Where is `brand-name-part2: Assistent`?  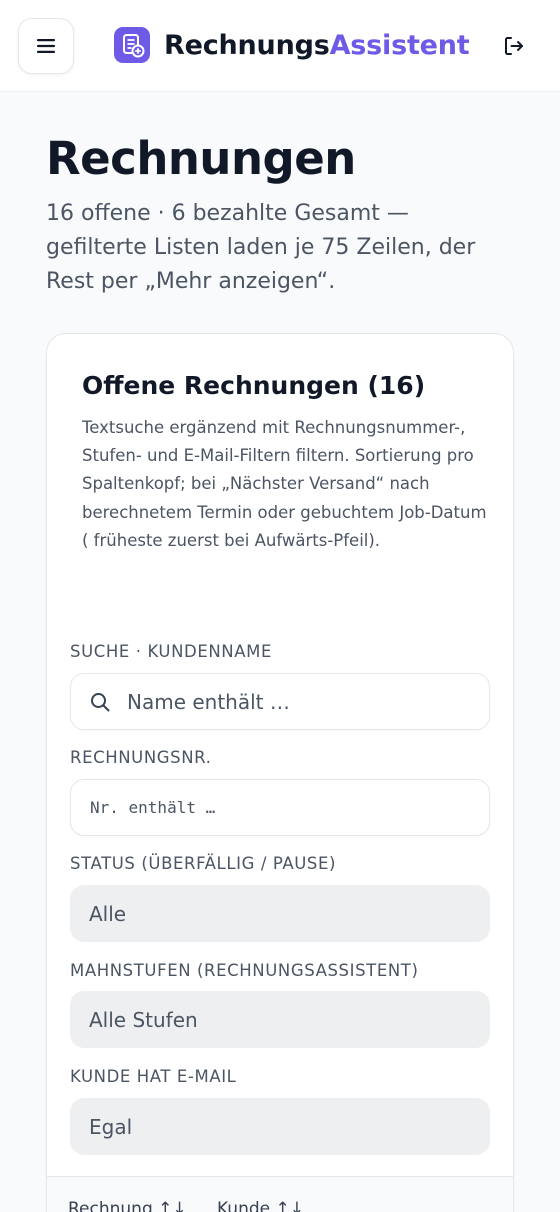
brand-name-part2: Assistent is located at coordinates (399, 45).